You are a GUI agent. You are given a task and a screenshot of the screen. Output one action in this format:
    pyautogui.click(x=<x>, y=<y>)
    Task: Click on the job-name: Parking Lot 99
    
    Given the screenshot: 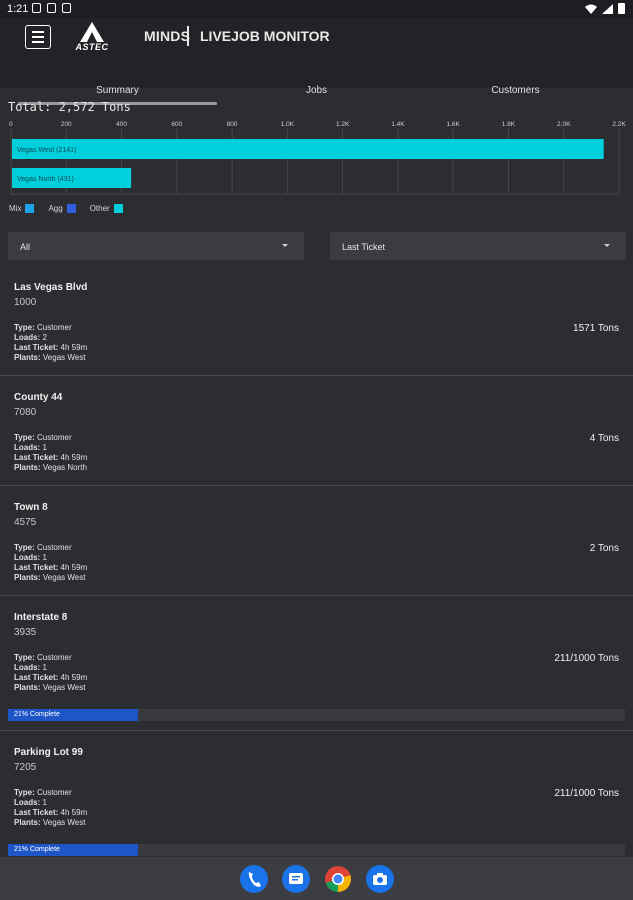 What is the action you would take?
    pyautogui.click(x=48, y=752)
    